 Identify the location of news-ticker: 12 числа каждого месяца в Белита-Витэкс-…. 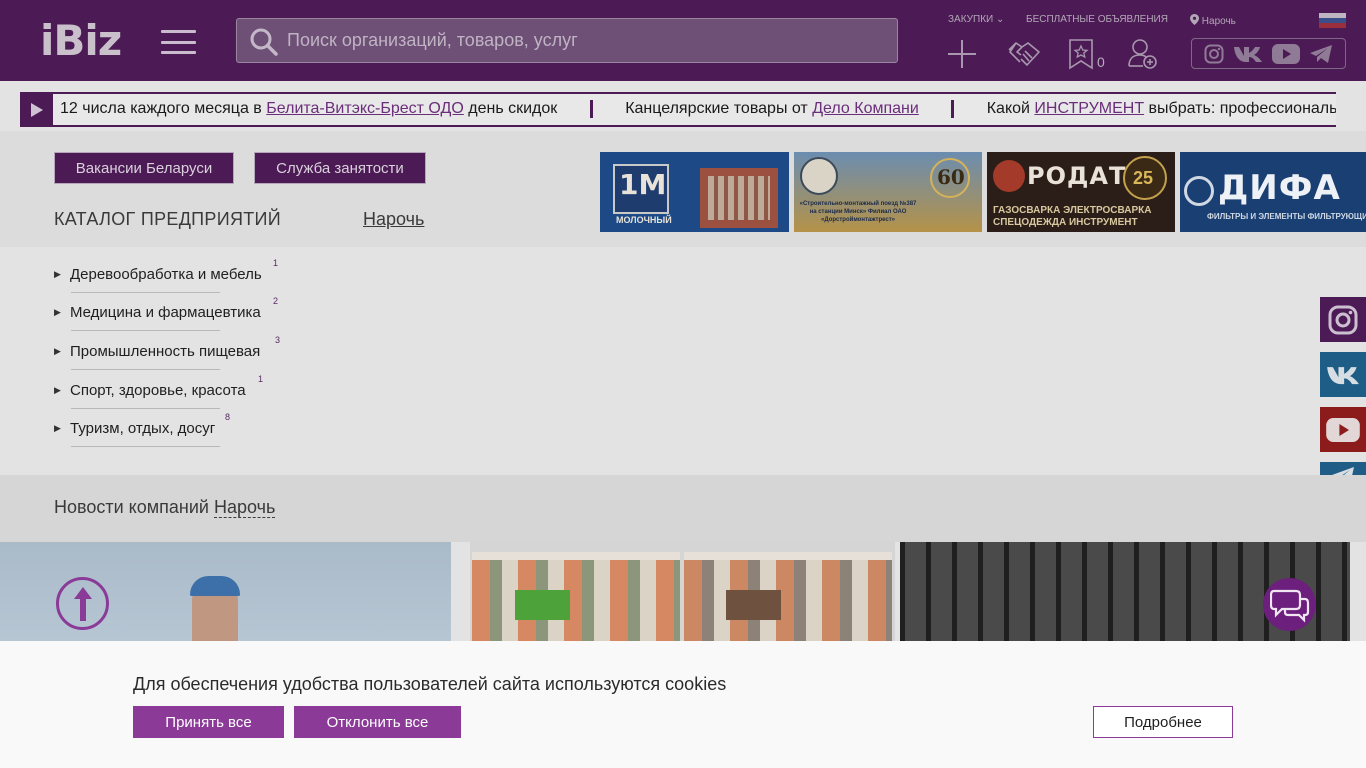
(678, 109).